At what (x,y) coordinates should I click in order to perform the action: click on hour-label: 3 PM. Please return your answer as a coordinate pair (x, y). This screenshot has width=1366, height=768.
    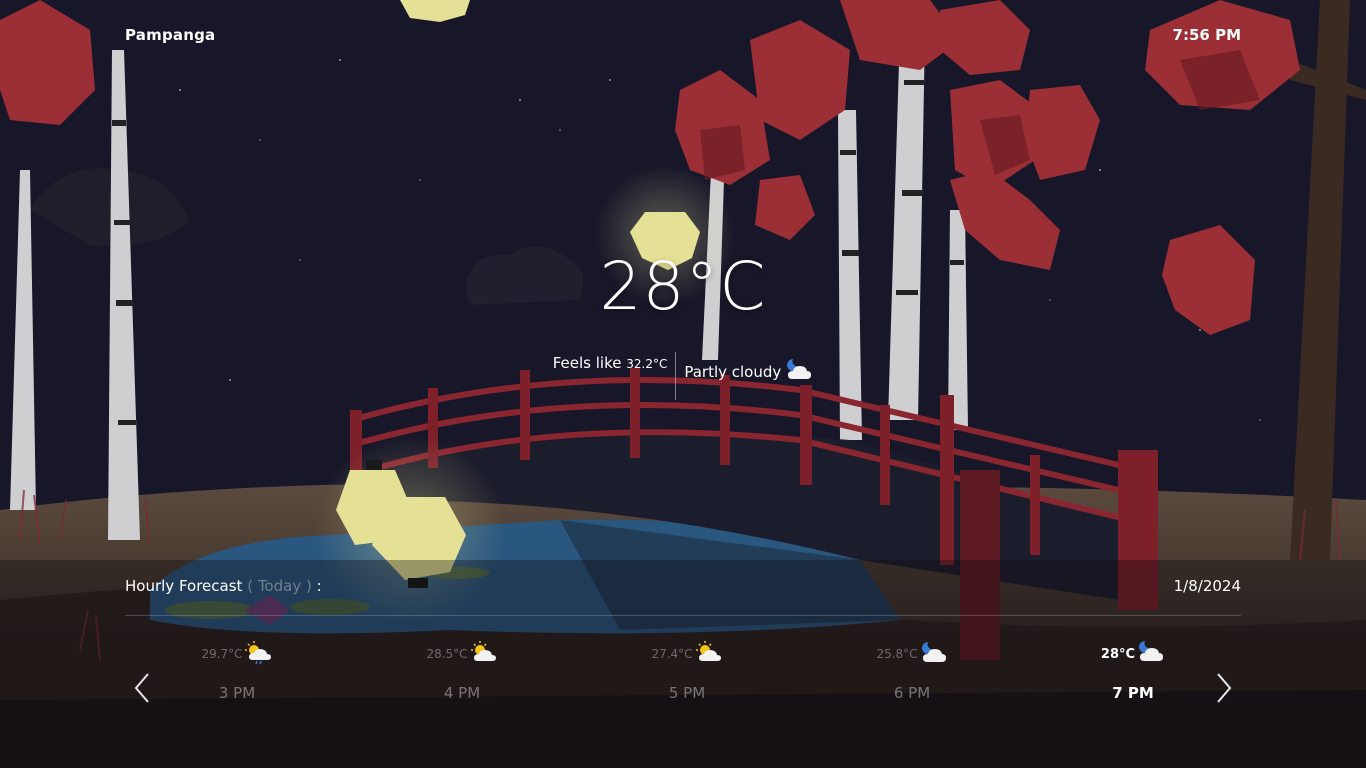
    Looking at the image, I should click on (237, 693).